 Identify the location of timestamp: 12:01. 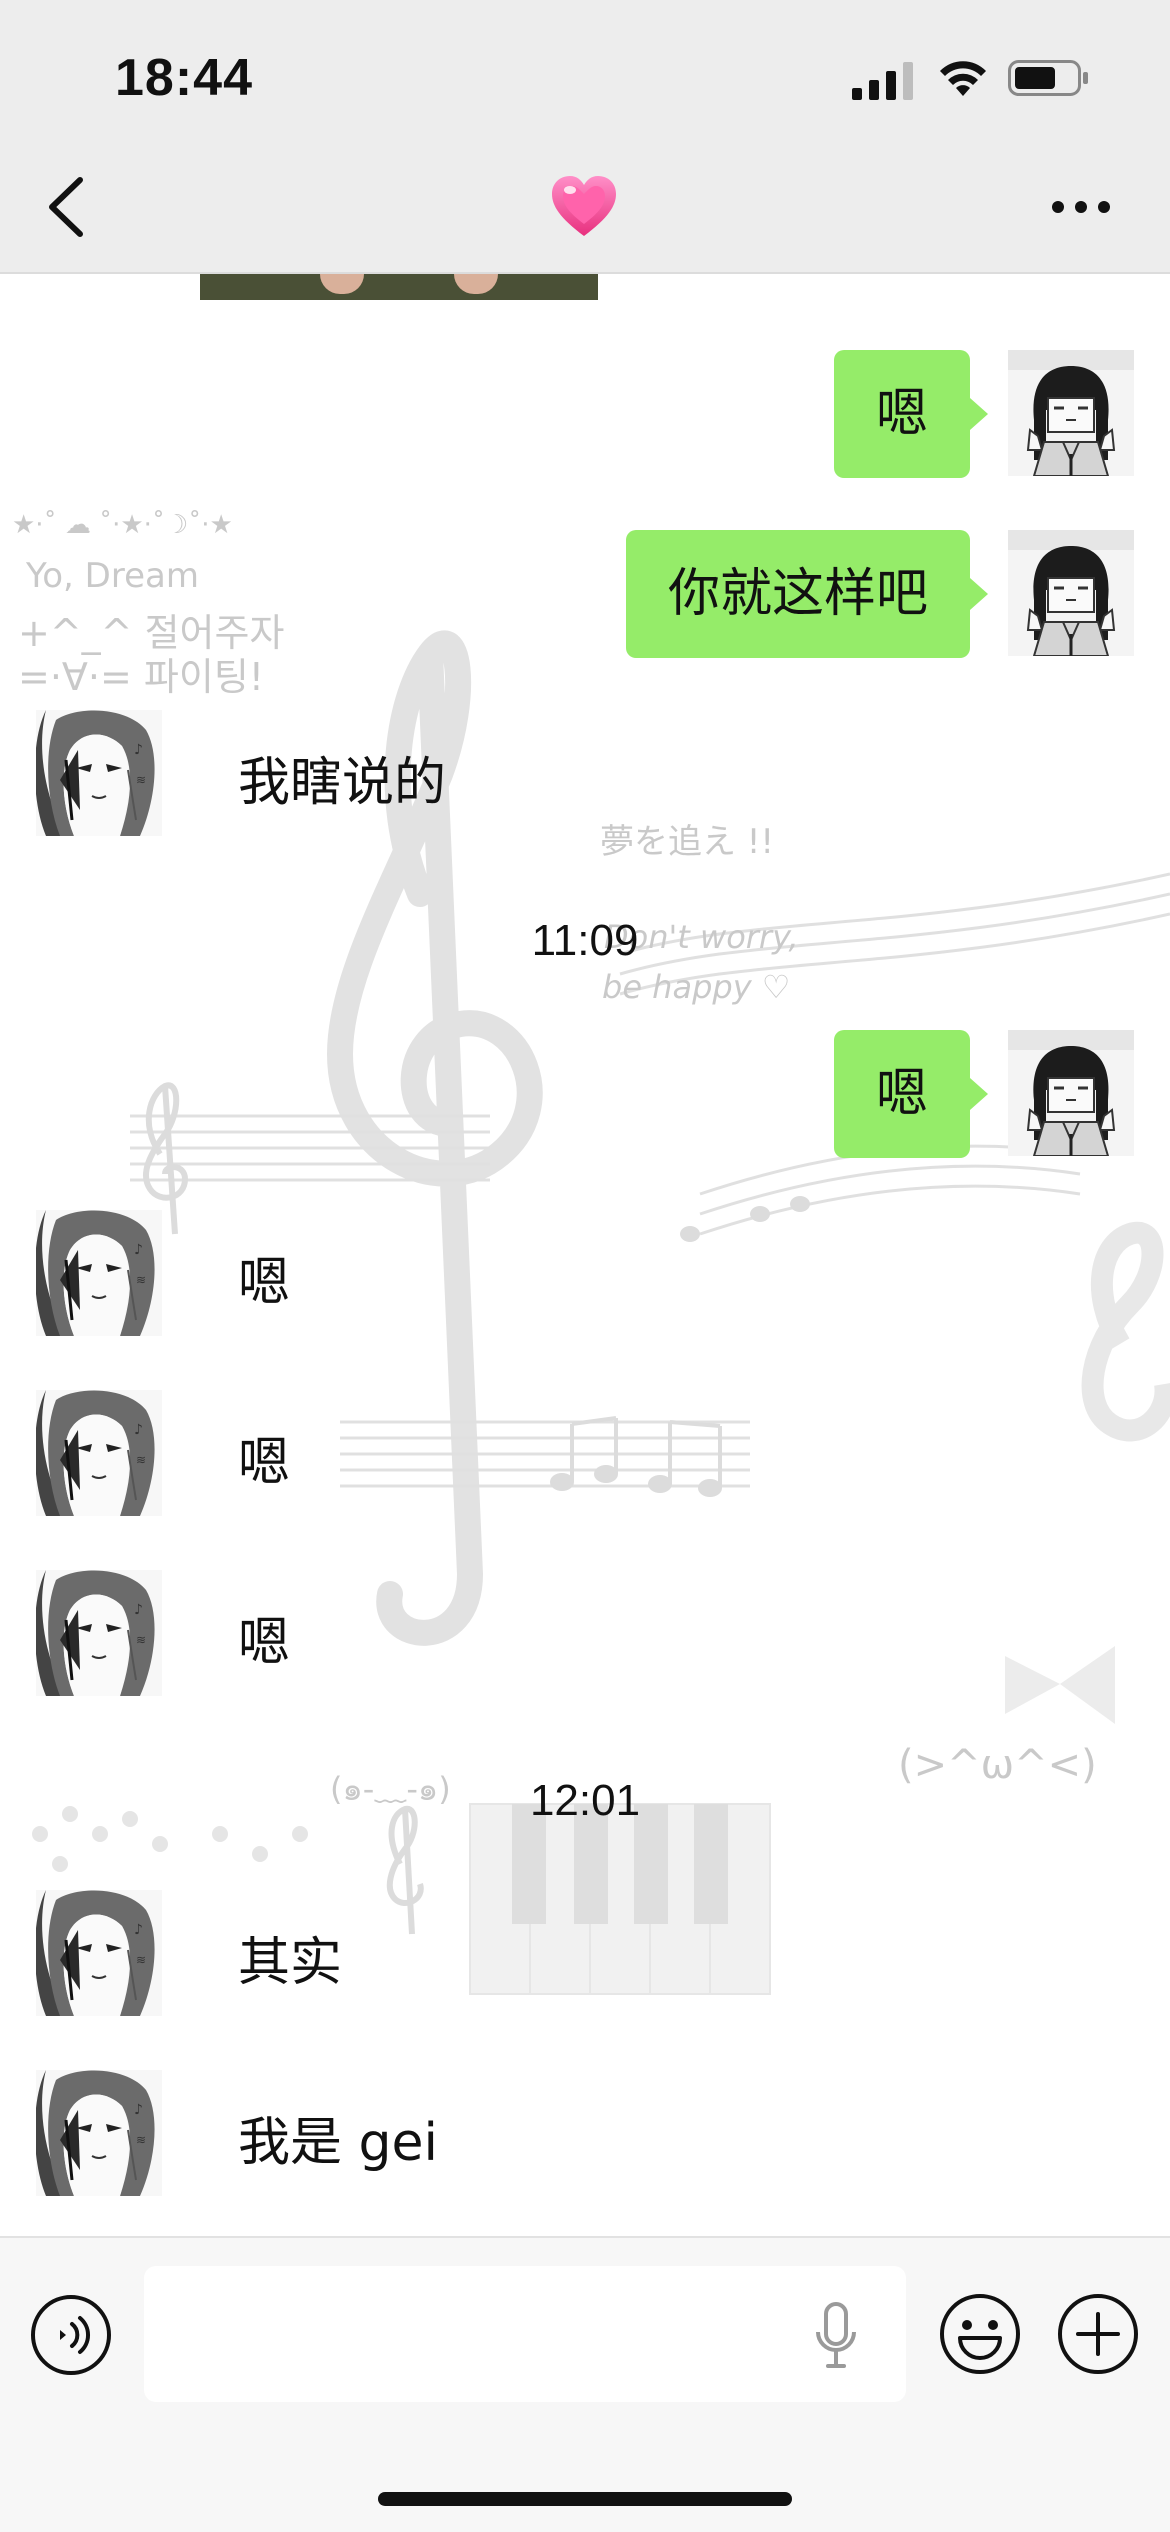
(585, 1800).